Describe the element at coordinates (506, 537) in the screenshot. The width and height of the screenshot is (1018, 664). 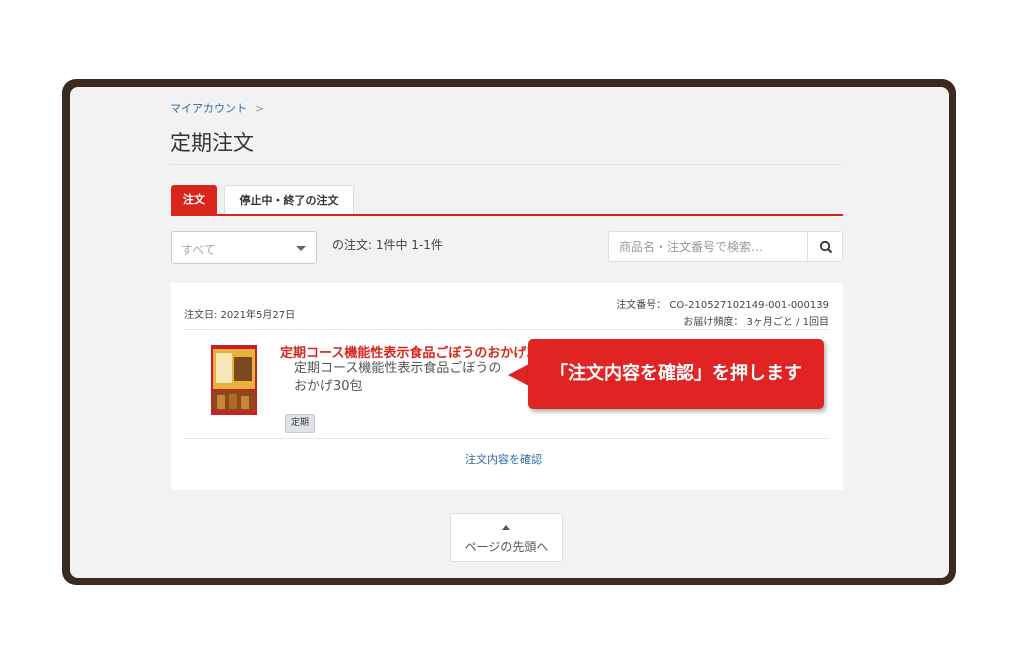
I see `back-to-top-button: ページの先頭へ` at that location.